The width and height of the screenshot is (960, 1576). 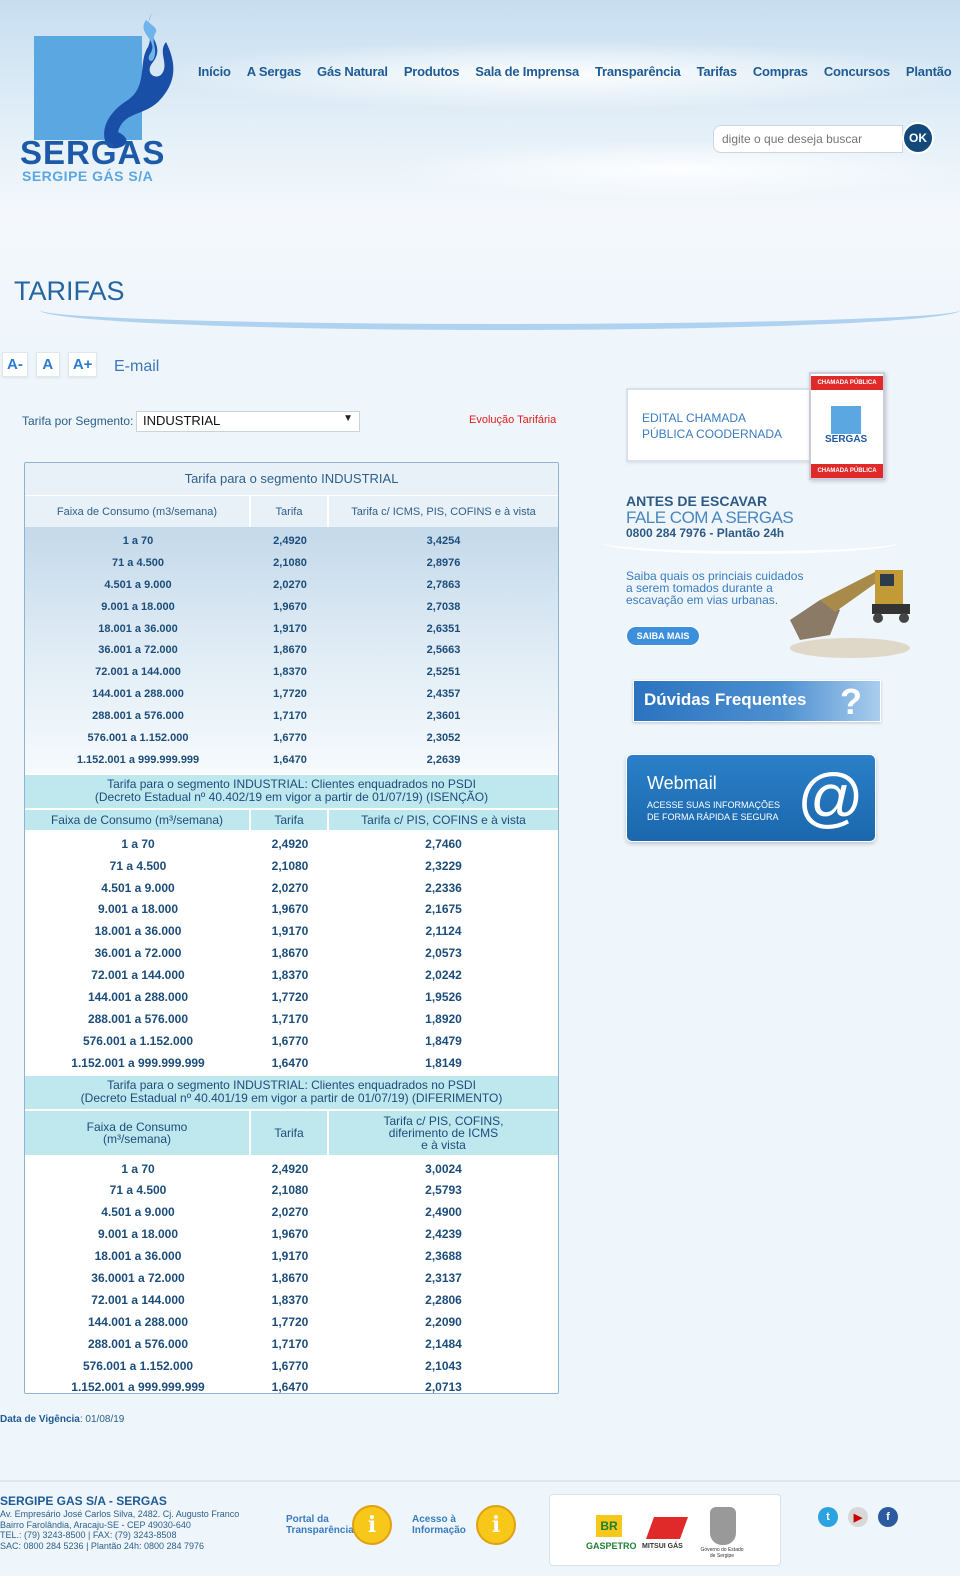 I want to click on cell-tarifa-icms: 2,8976, so click(x=443, y=562).